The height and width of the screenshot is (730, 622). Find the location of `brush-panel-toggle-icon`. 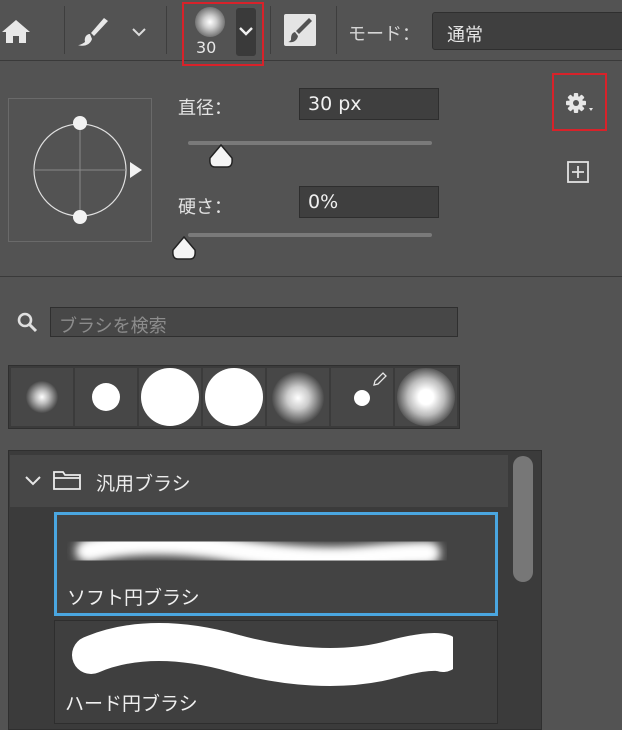

brush-panel-toggle-icon is located at coordinates (300, 30).